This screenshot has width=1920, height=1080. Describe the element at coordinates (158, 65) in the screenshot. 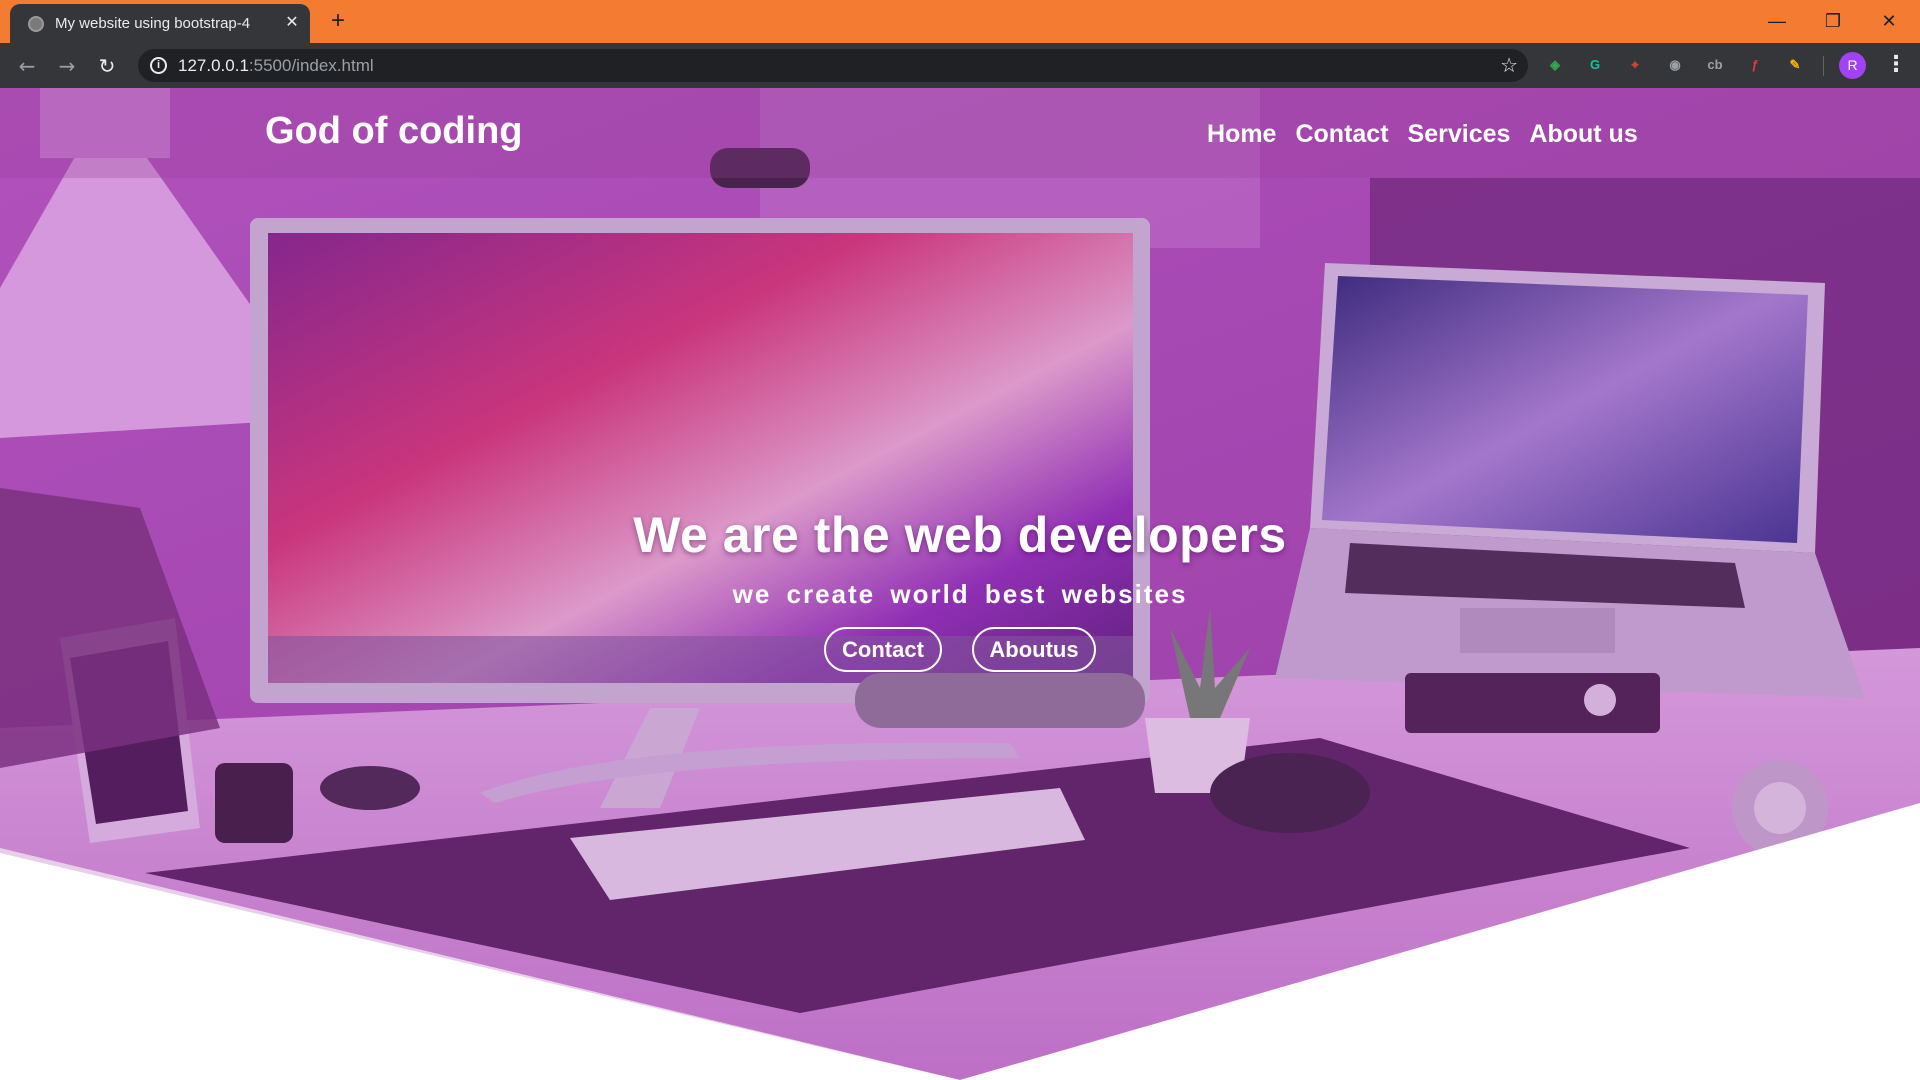

I see `info-icon: i` at that location.